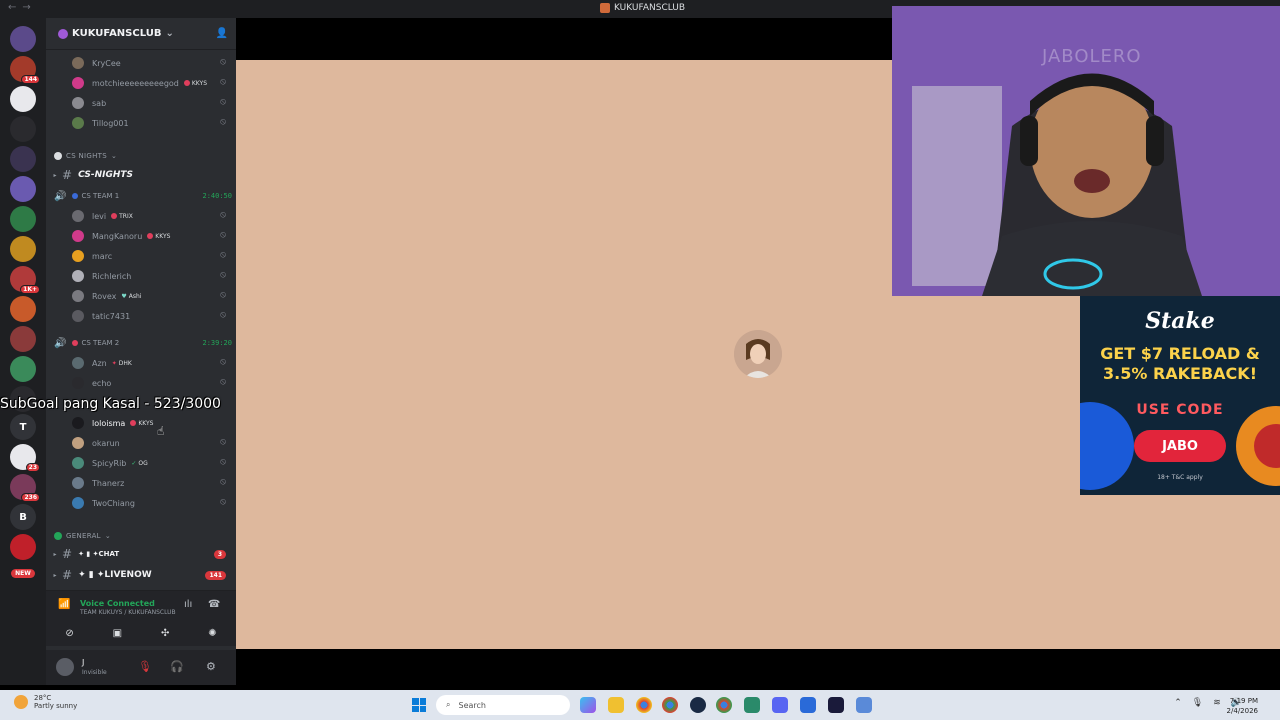 The width and height of the screenshot is (1280, 720). I want to click on arrow-icon: ▸, so click(55, 554).